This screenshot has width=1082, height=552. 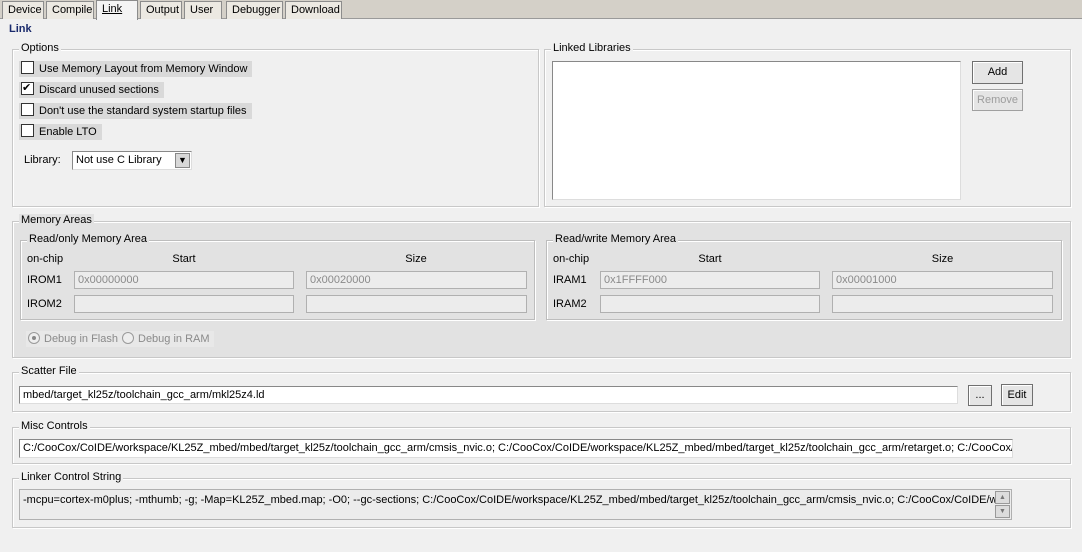 I want to click on tab-download: Download, so click(x=313, y=10).